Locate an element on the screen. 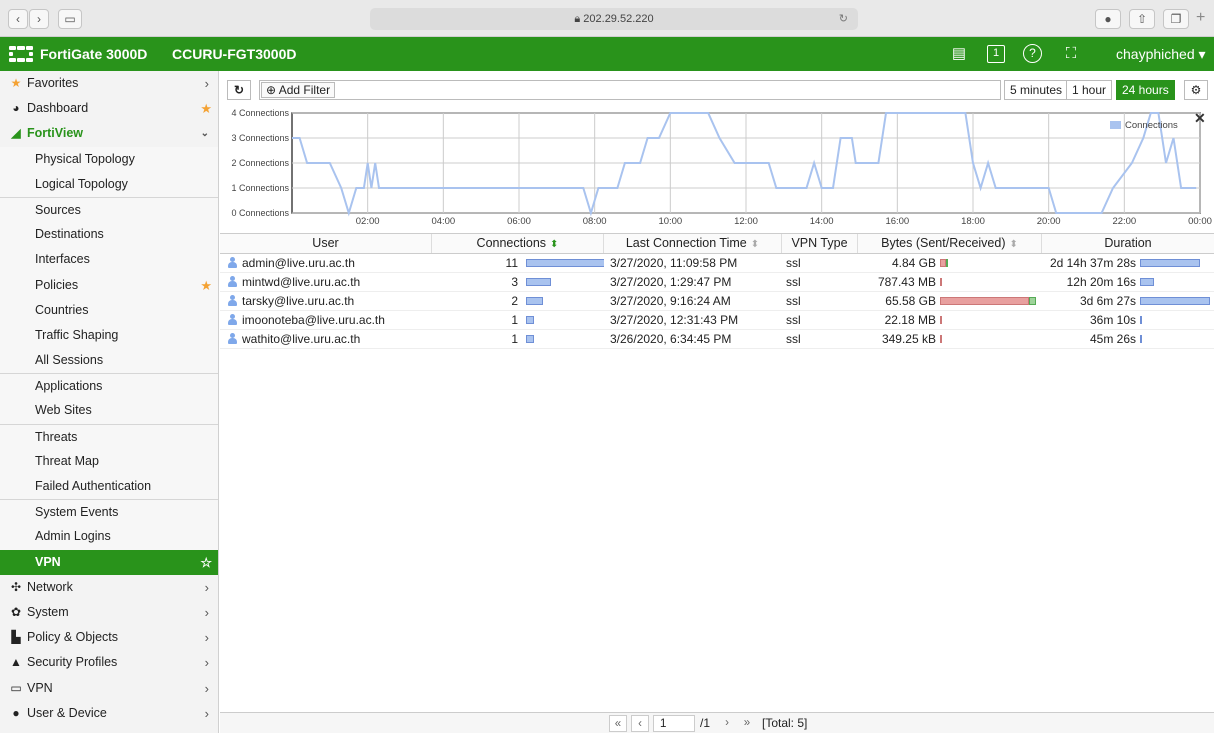  fortiview-icon: ◢ is located at coordinates (16, 133).